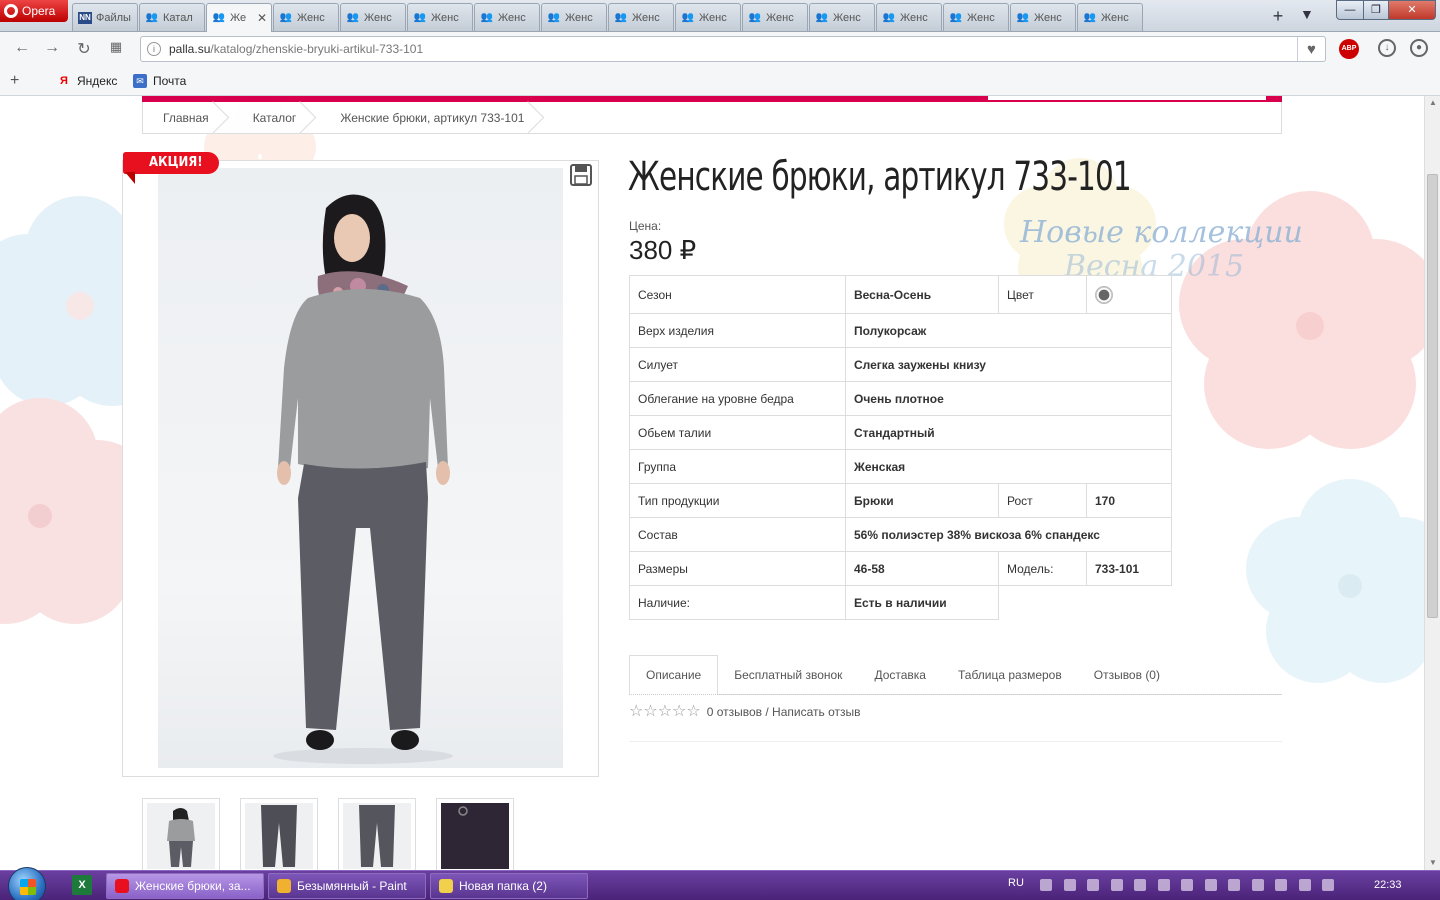 The width and height of the screenshot is (1440, 900). I want to click on spec-value: Женская, so click(1008, 466).